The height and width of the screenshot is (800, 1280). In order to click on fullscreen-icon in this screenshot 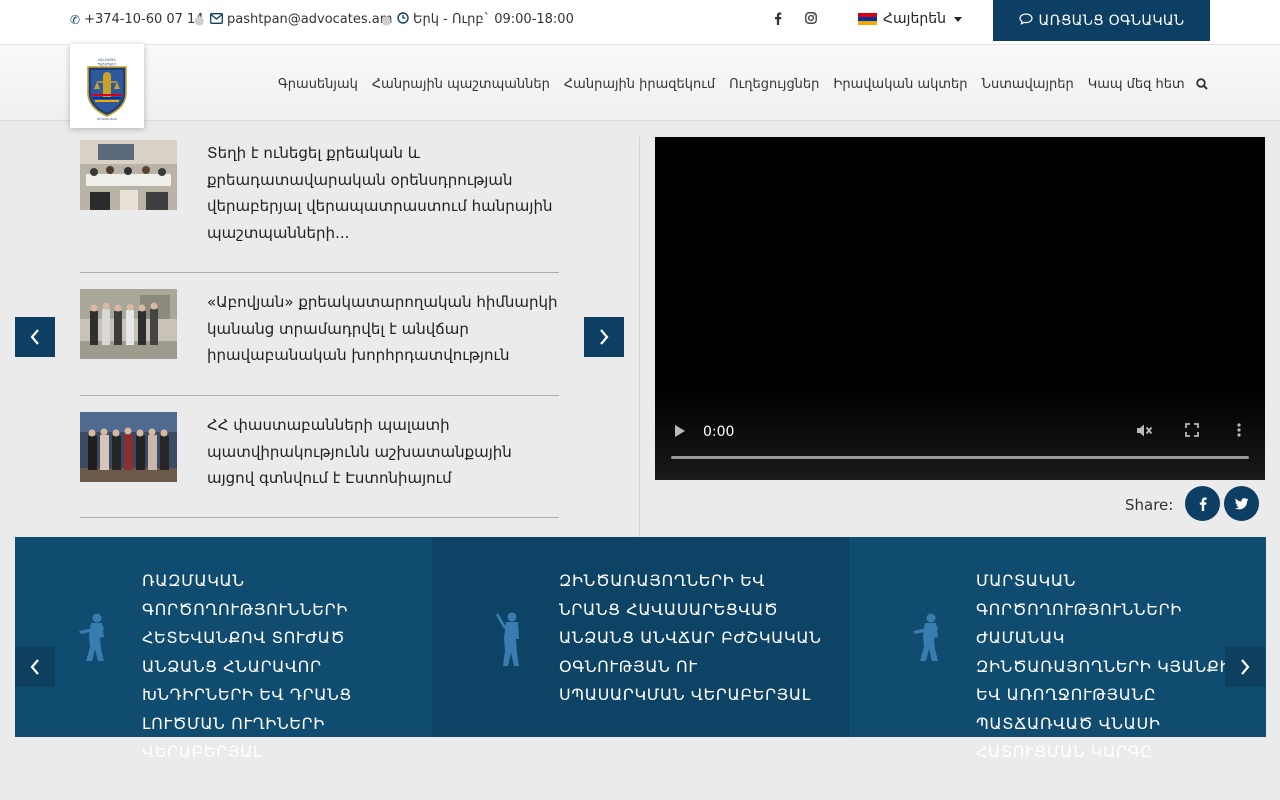, I will do `click(1192, 432)`.